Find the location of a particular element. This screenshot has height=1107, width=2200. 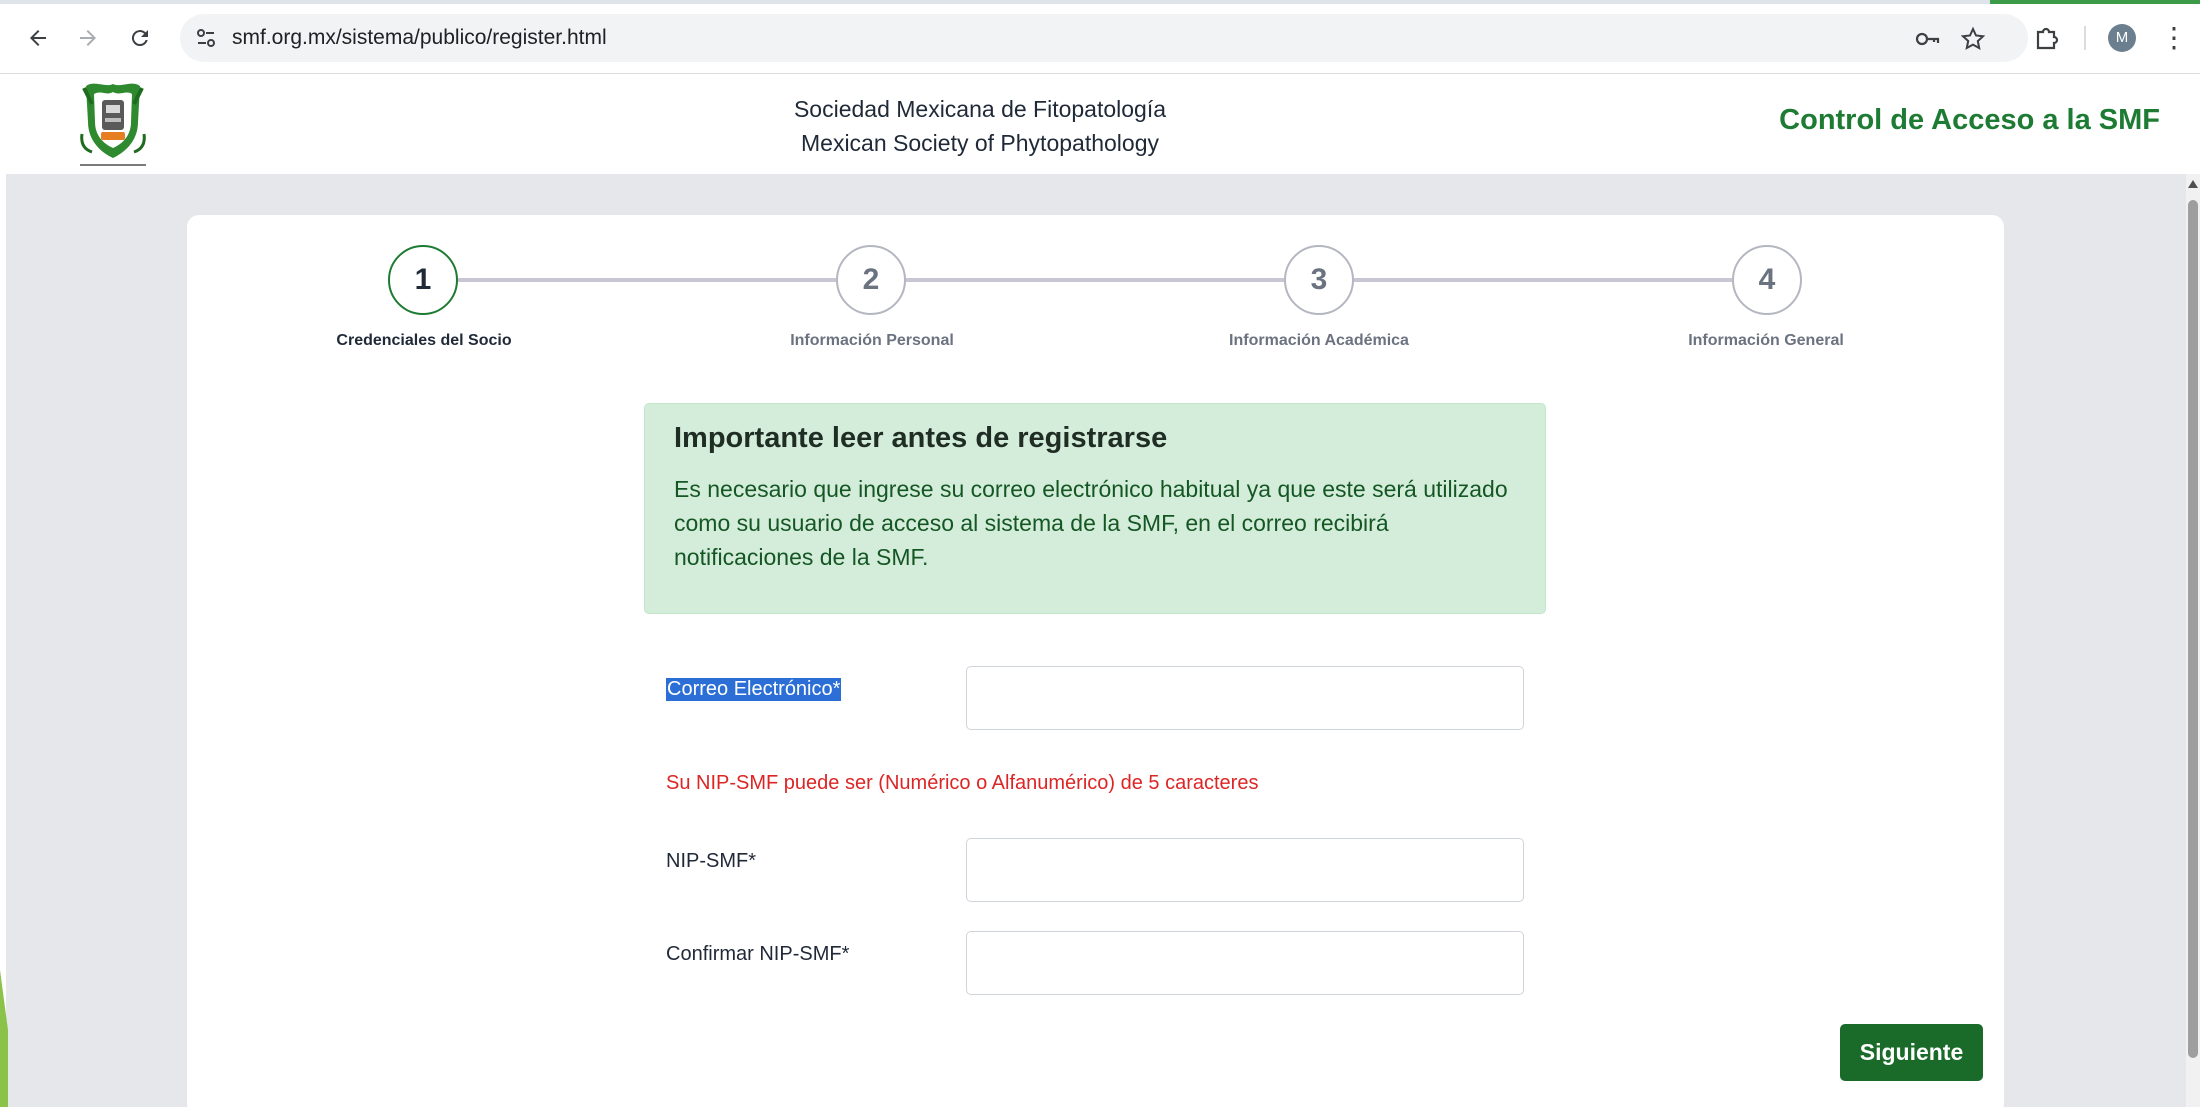

step-1-circle: 1 is located at coordinates (423, 280).